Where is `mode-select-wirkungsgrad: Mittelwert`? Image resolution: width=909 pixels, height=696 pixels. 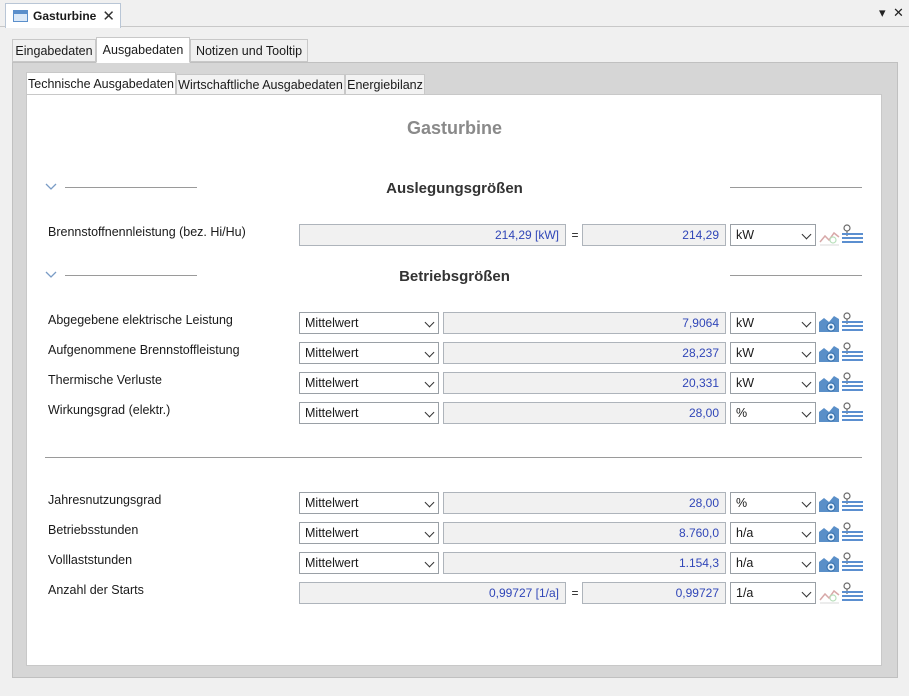
mode-select-wirkungsgrad: Mittelwert is located at coordinates (369, 413).